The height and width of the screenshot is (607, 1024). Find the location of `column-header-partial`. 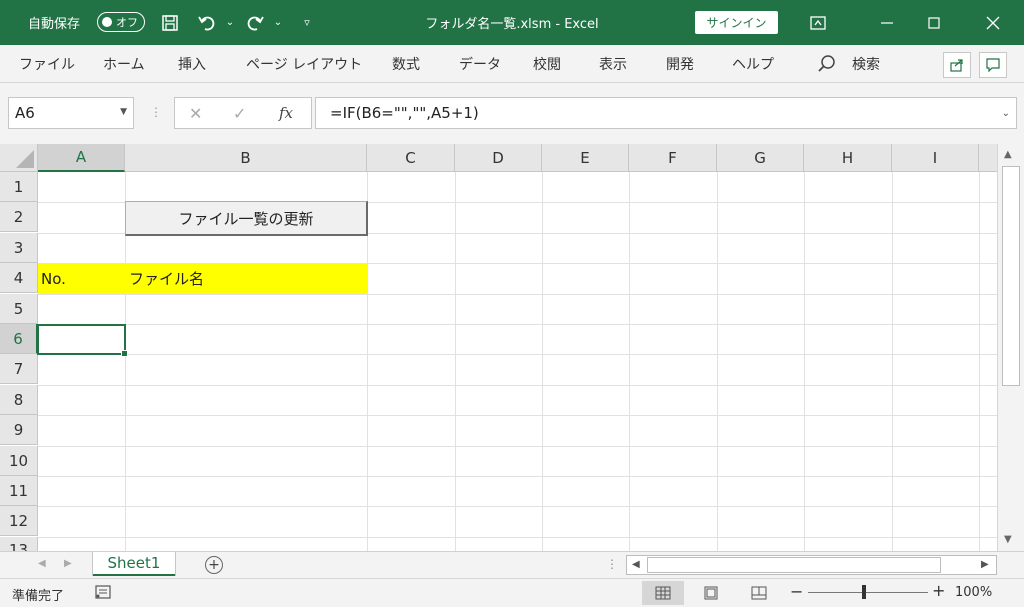

column-header-partial is located at coordinates (988, 158).